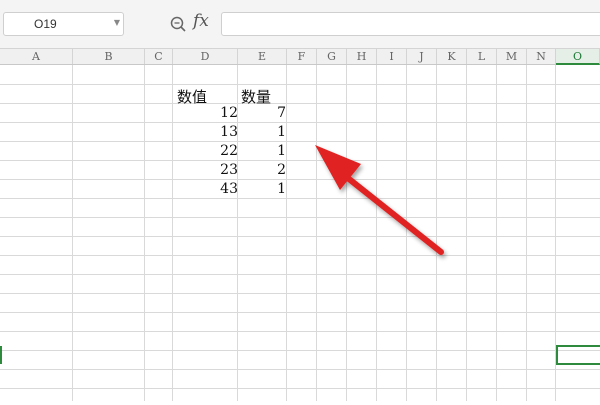 The height and width of the screenshot is (405, 600). I want to click on cell-d6: 23, so click(208, 170).